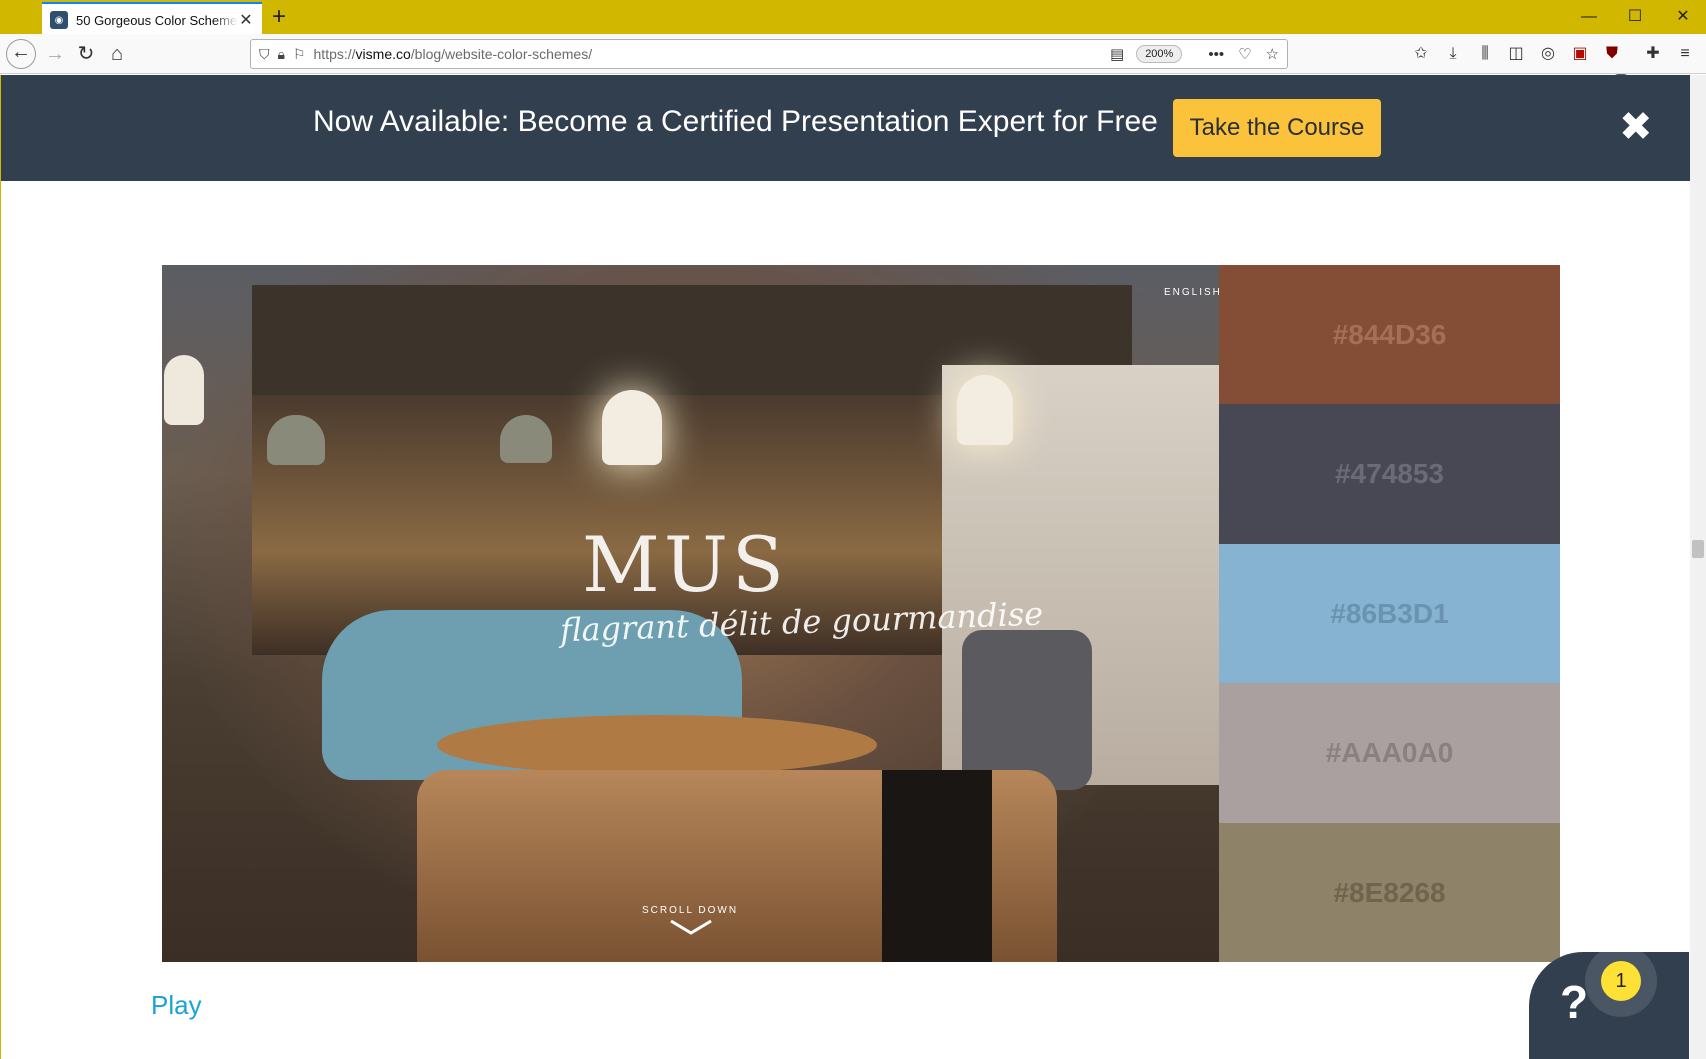 This screenshot has height=1059, width=1706. I want to click on lock-icon: 🔒︎, so click(281, 54).